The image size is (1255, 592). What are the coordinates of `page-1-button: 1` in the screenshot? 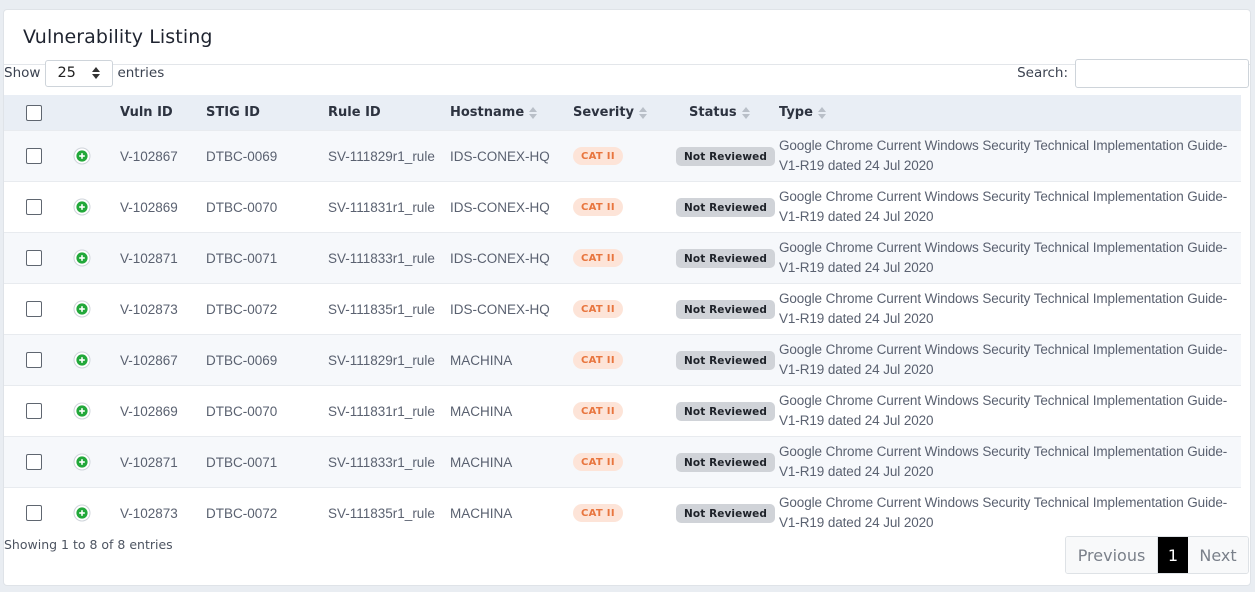 It's located at (1173, 555).